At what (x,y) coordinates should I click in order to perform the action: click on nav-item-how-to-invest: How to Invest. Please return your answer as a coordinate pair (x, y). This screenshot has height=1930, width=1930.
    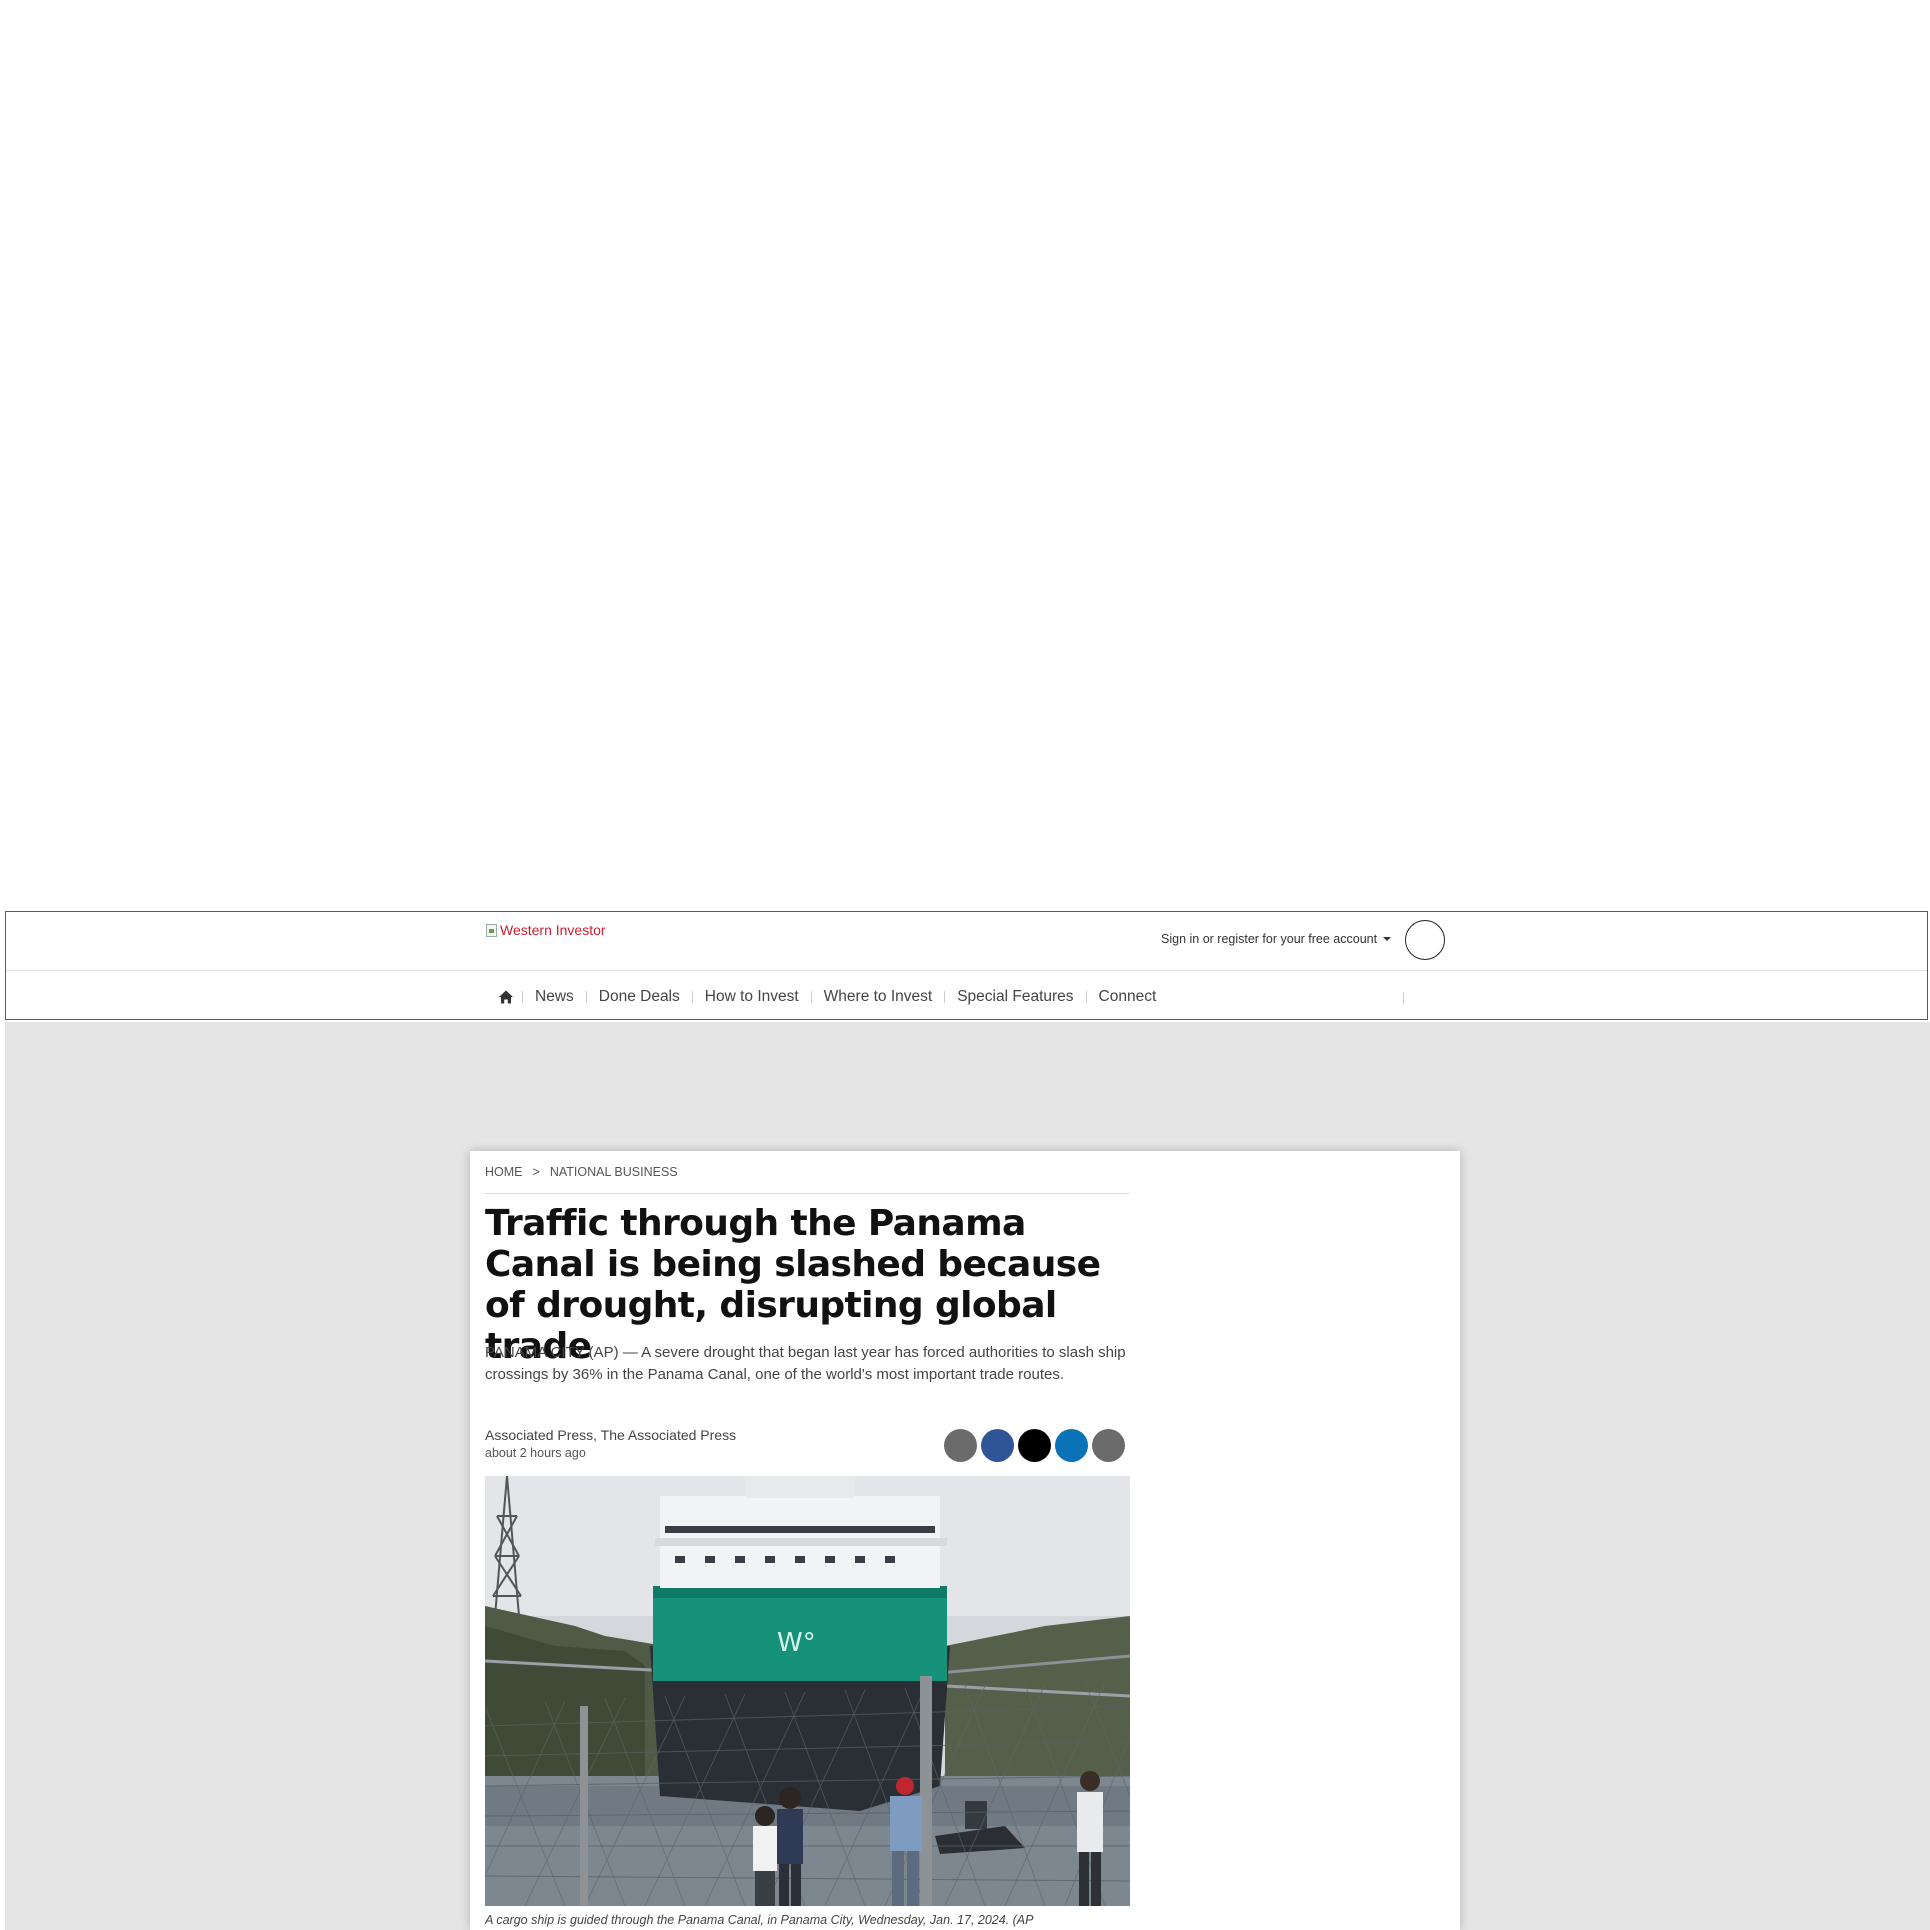
    Looking at the image, I should click on (752, 997).